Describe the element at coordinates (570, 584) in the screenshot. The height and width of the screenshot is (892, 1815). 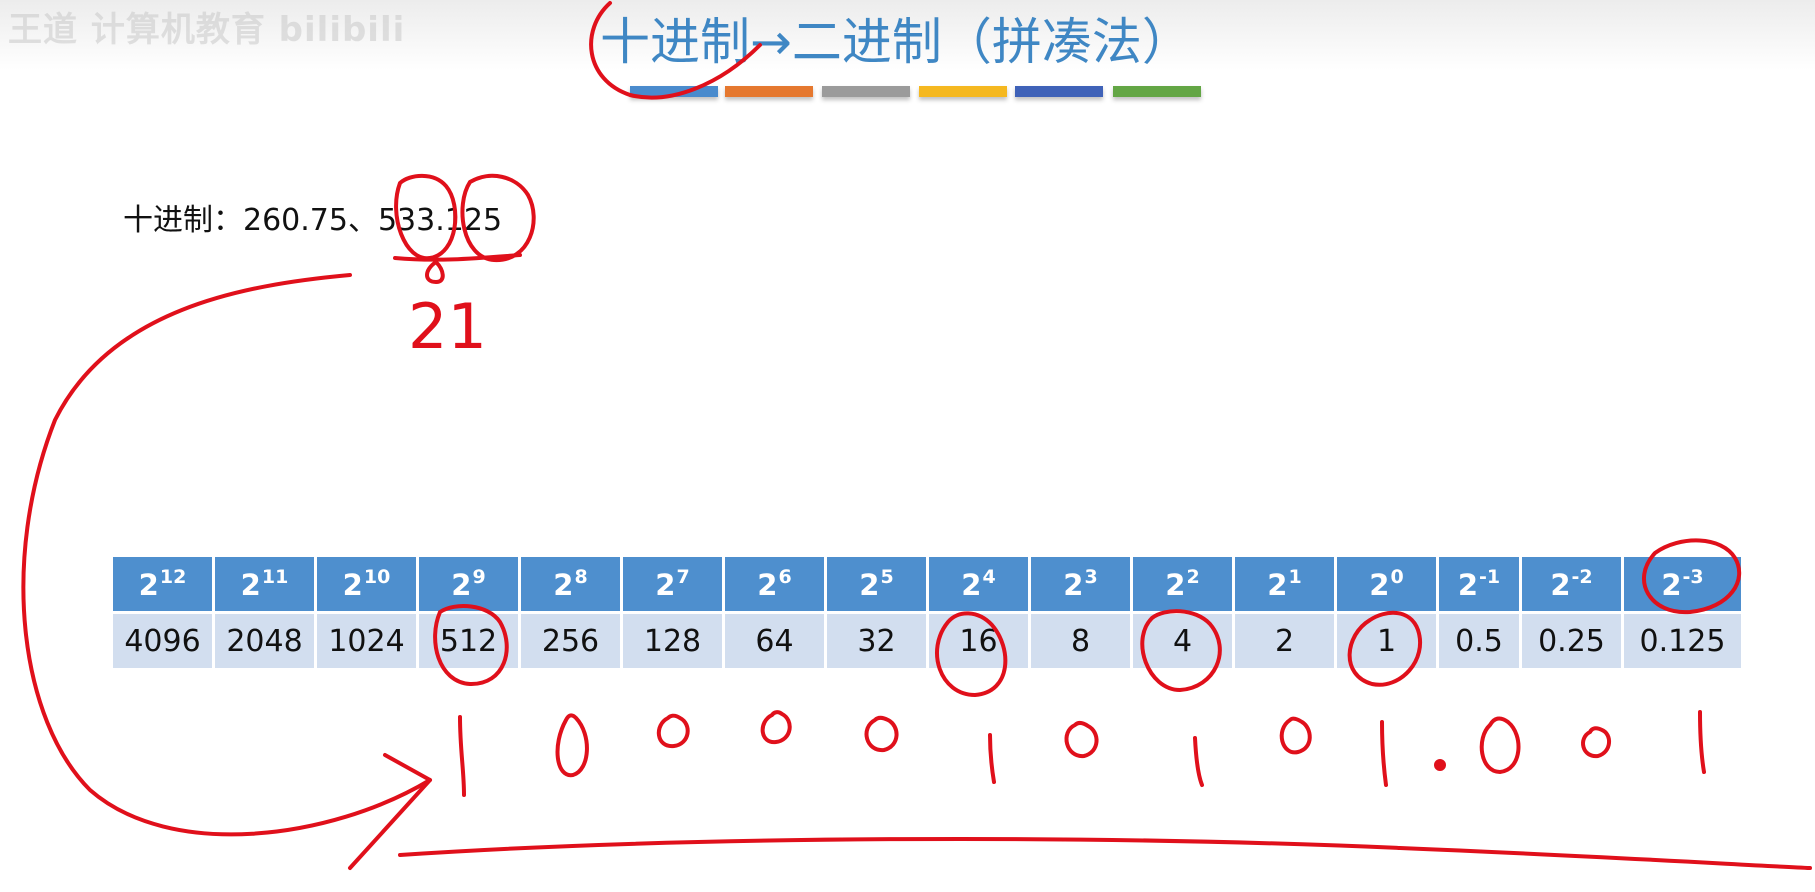
I see `power-cell: 28` at that location.